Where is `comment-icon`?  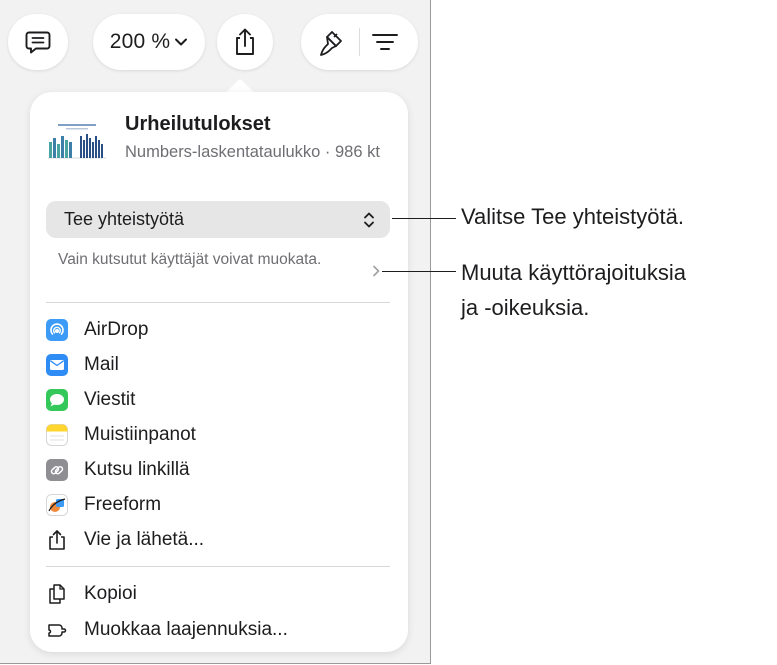 comment-icon is located at coordinates (38, 42).